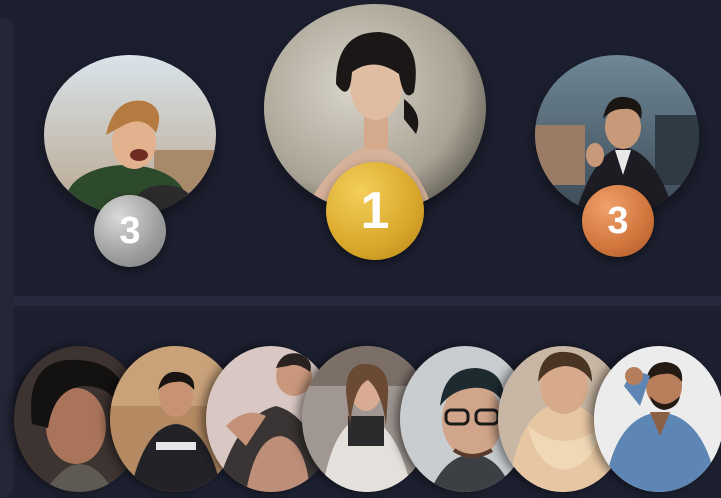  Describe the element at coordinates (617, 156) in the screenshot. I see `podium-right: 3` at that location.